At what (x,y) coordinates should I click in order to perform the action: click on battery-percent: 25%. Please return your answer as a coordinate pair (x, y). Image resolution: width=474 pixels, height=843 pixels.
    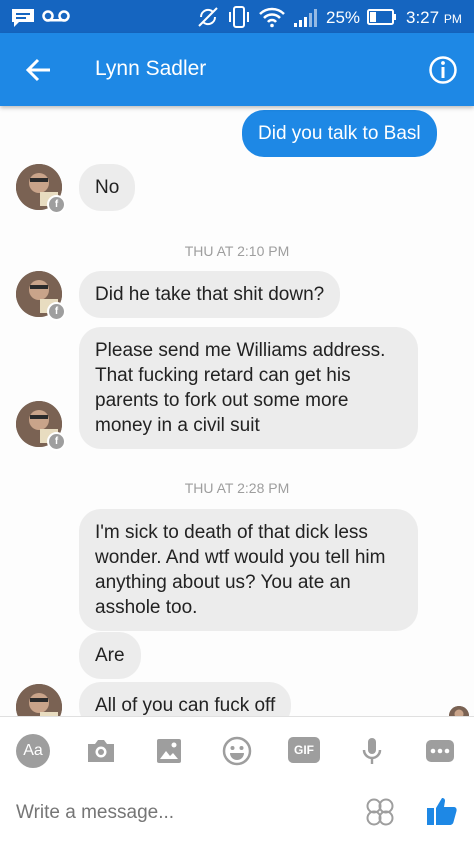
    Looking at the image, I should click on (343, 17).